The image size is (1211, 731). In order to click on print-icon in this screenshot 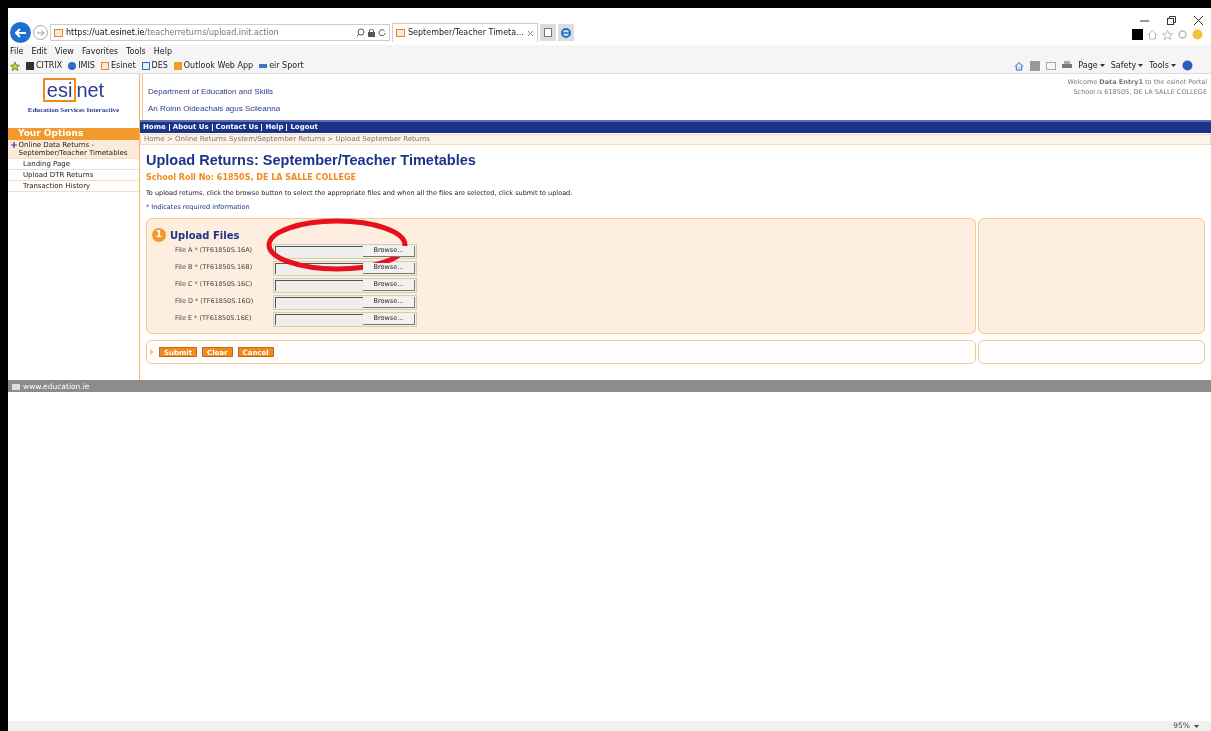, I will do `click(1067, 65)`.